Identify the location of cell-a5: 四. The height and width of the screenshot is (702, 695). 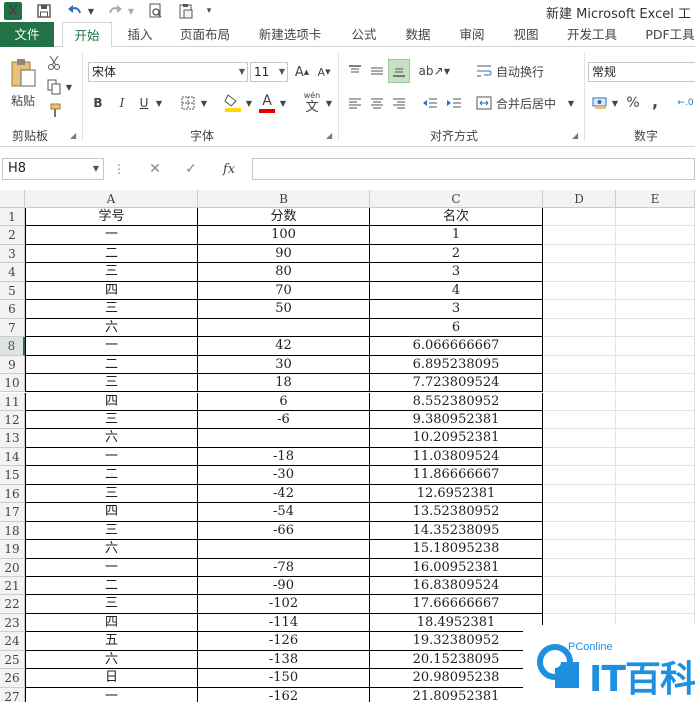
(111, 291).